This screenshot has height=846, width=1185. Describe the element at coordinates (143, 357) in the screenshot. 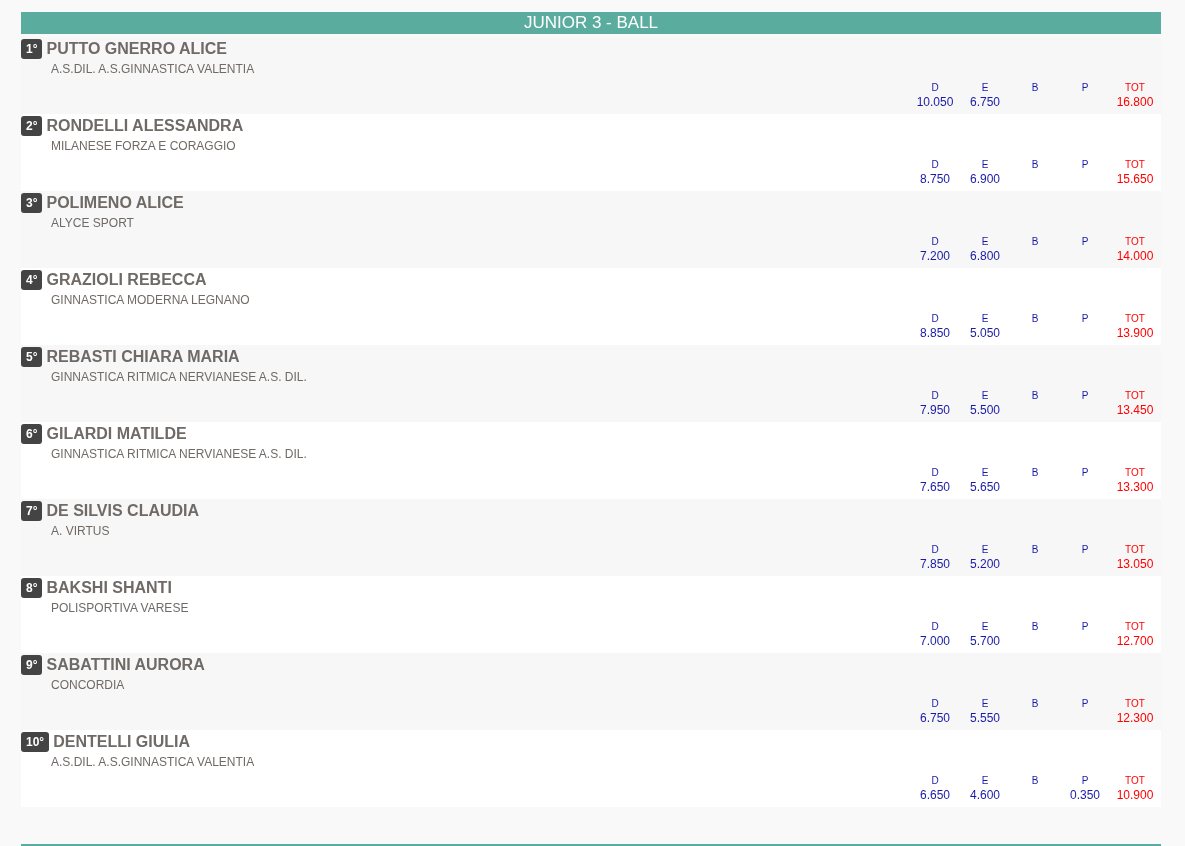

I see `athlete-name: REBASTI CHIARA MARIA` at that location.